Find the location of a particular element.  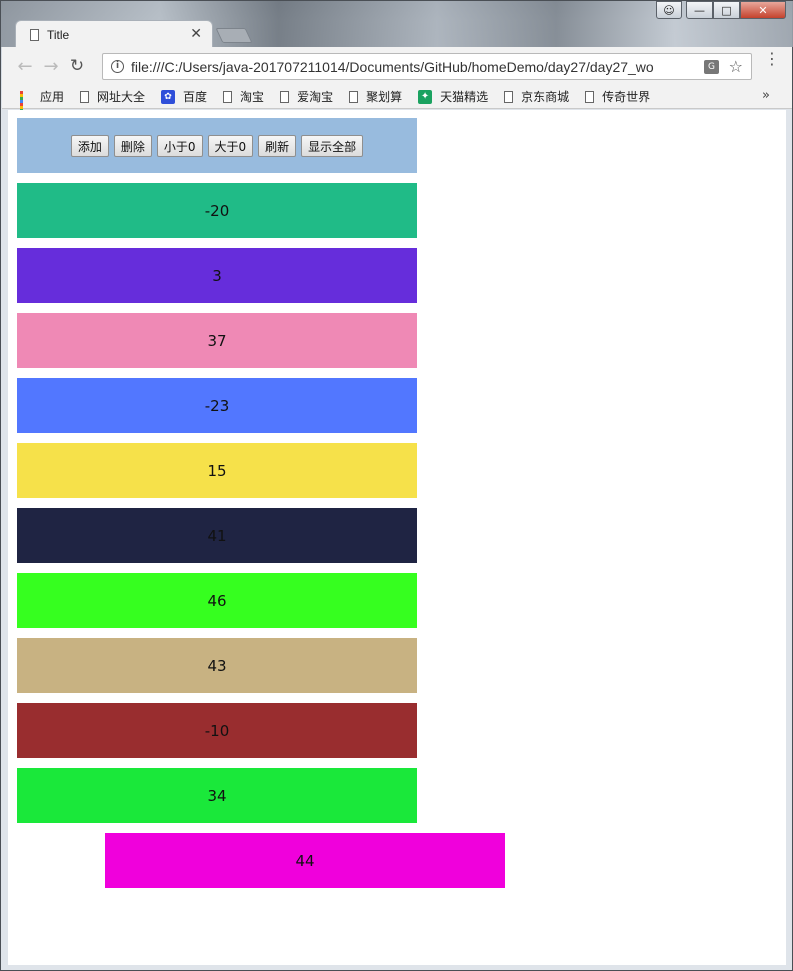

apps-icon is located at coordinates (26, 104).